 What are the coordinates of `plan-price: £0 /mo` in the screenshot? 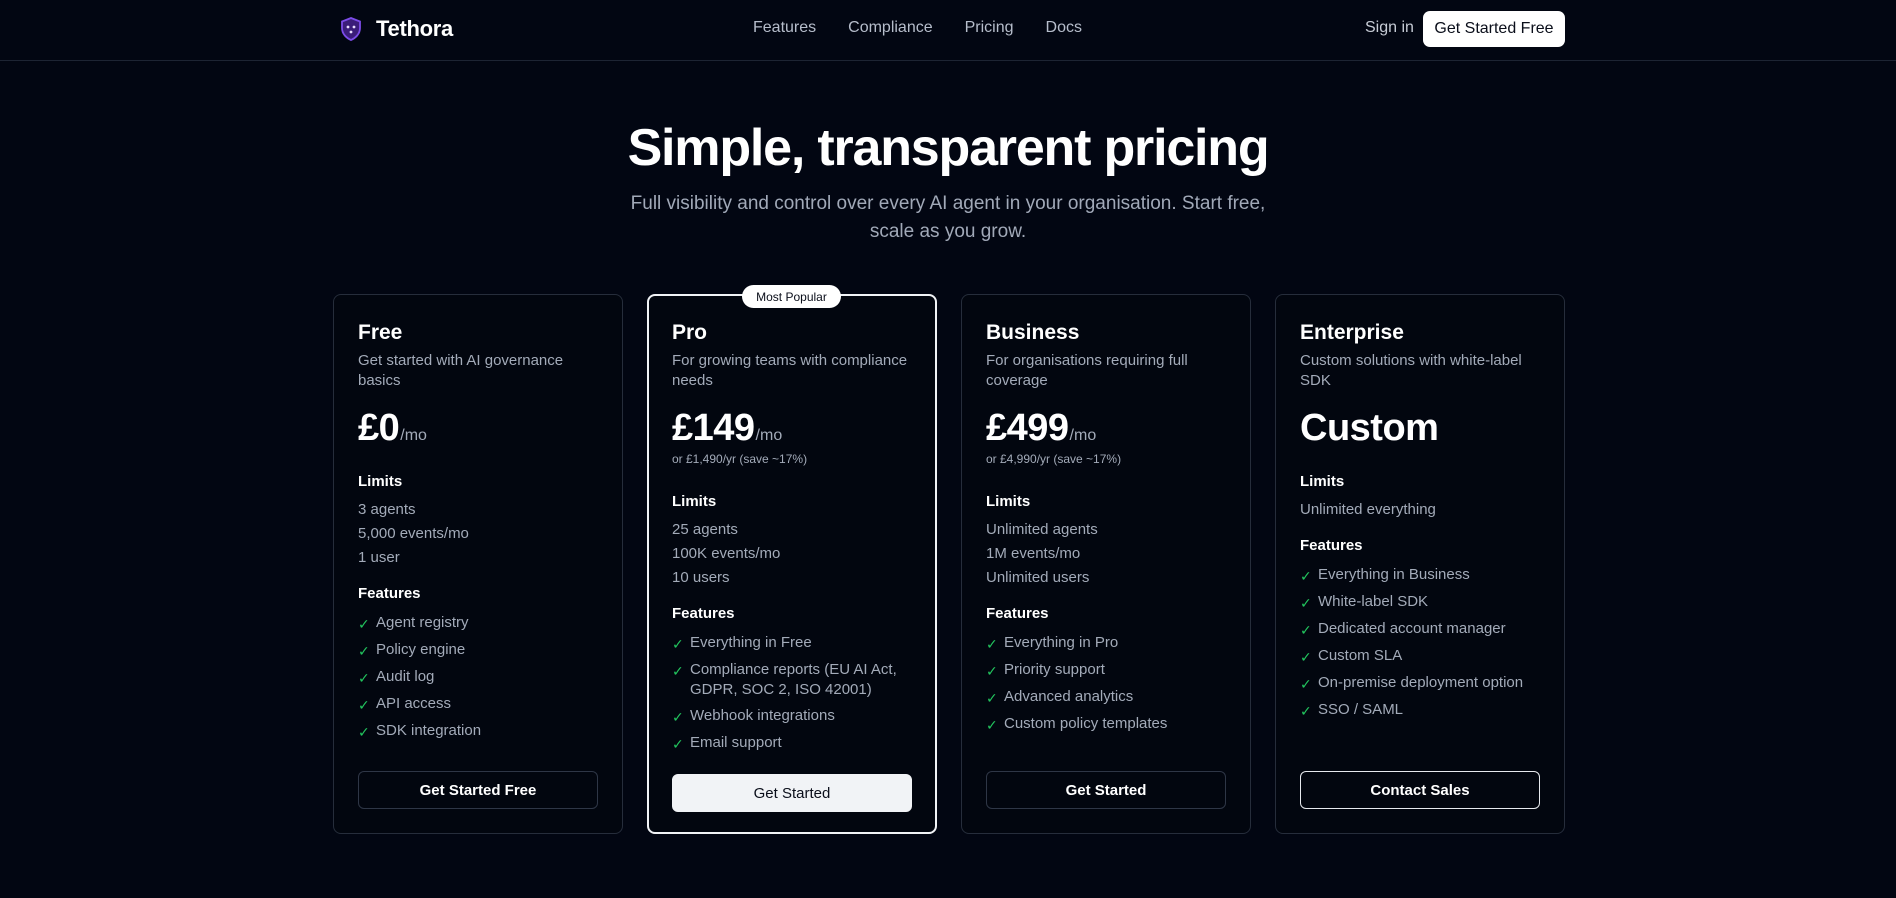 It's located at (392, 428).